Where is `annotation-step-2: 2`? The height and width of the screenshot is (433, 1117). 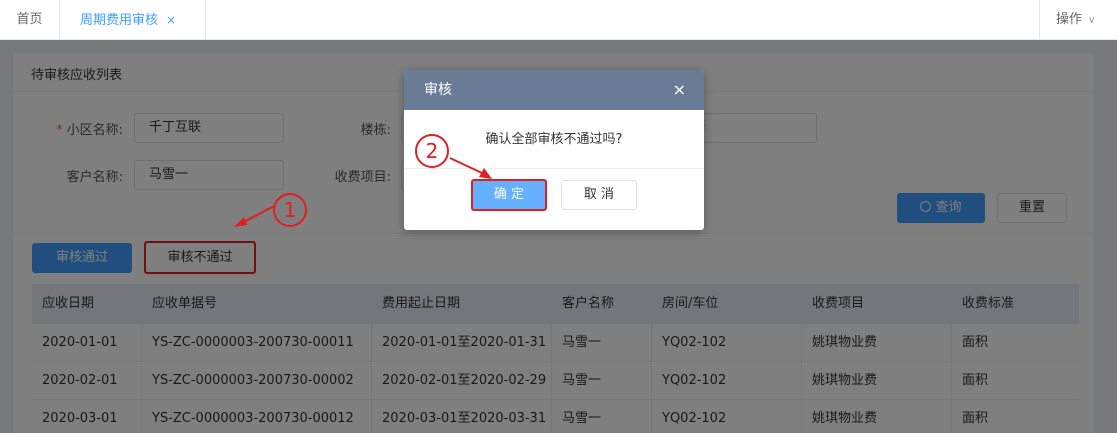 annotation-step-2: 2 is located at coordinates (432, 151).